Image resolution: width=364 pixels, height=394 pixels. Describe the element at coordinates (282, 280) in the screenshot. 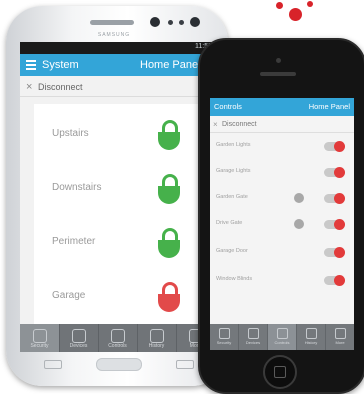

I see `control-row: Window Blinds` at that location.